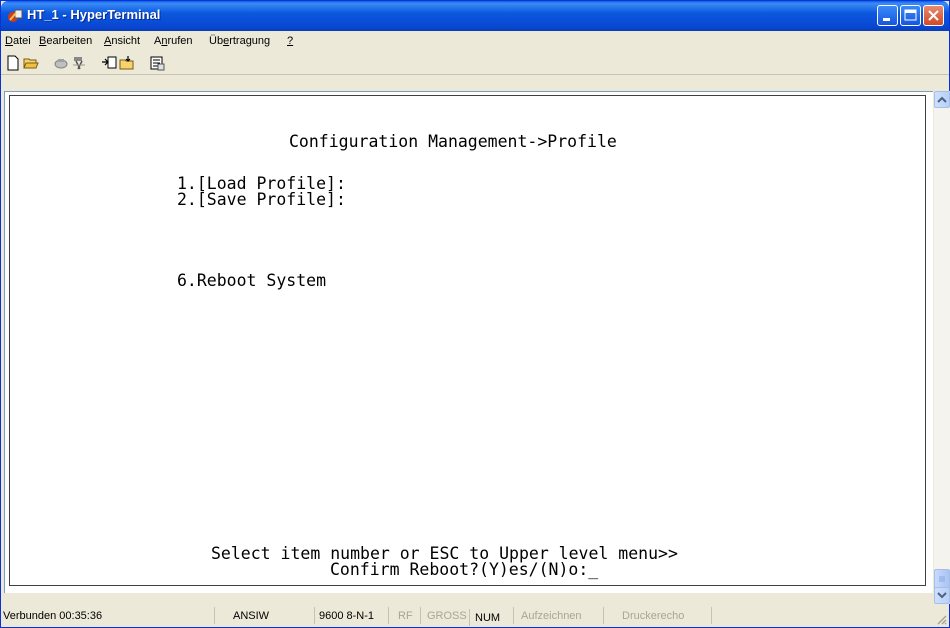 Image resolution: width=950 pixels, height=628 pixels. What do you see at coordinates (31, 63) in the screenshot?
I see `open-icon` at bounding box center [31, 63].